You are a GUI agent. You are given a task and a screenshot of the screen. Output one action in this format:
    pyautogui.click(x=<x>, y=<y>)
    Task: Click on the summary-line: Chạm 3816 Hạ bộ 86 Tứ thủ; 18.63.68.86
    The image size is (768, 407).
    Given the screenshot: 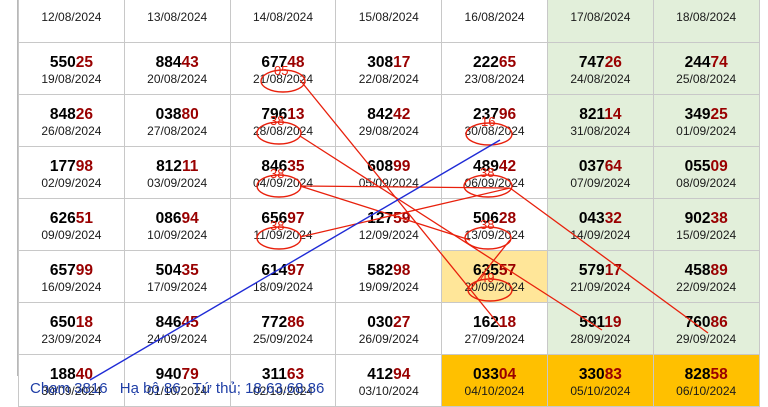 What is the action you would take?
    pyautogui.click(x=181, y=388)
    